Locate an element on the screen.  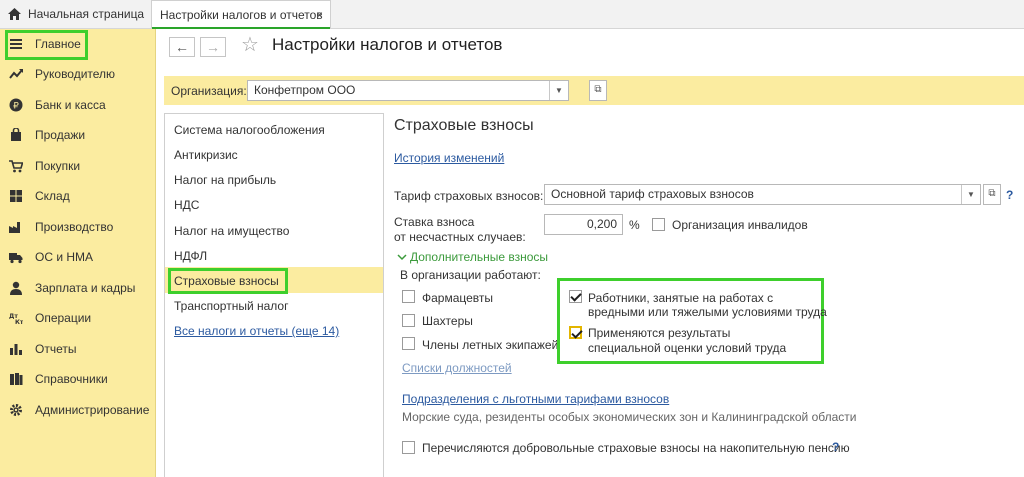
person-icon is located at coordinates (16, 288).